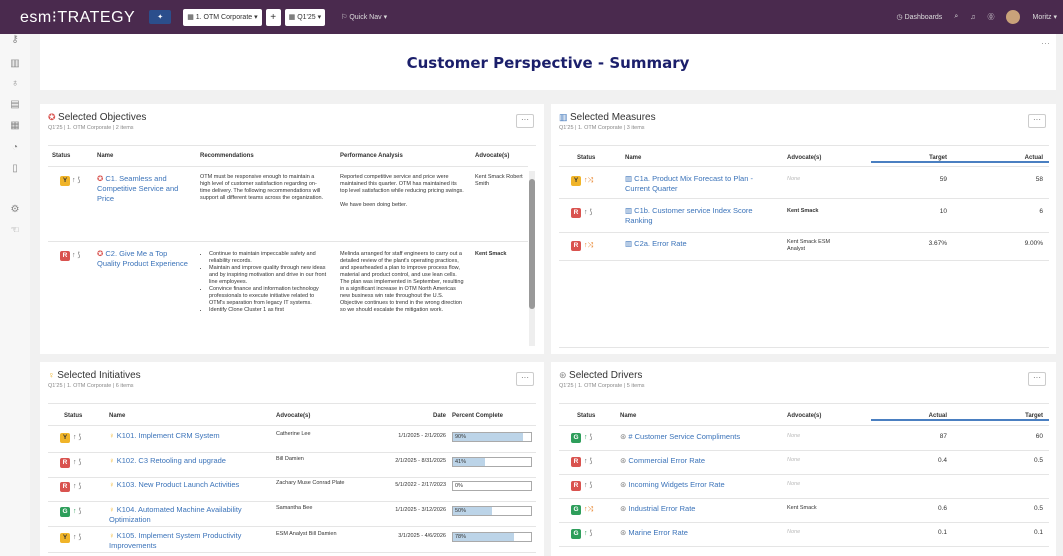 The width and height of the screenshot is (1063, 556). What do you see at coordinates (374, 205) in the screenshot?
I see `analysis-text-part: We have been doing better.` at bounding box center [374, 205].